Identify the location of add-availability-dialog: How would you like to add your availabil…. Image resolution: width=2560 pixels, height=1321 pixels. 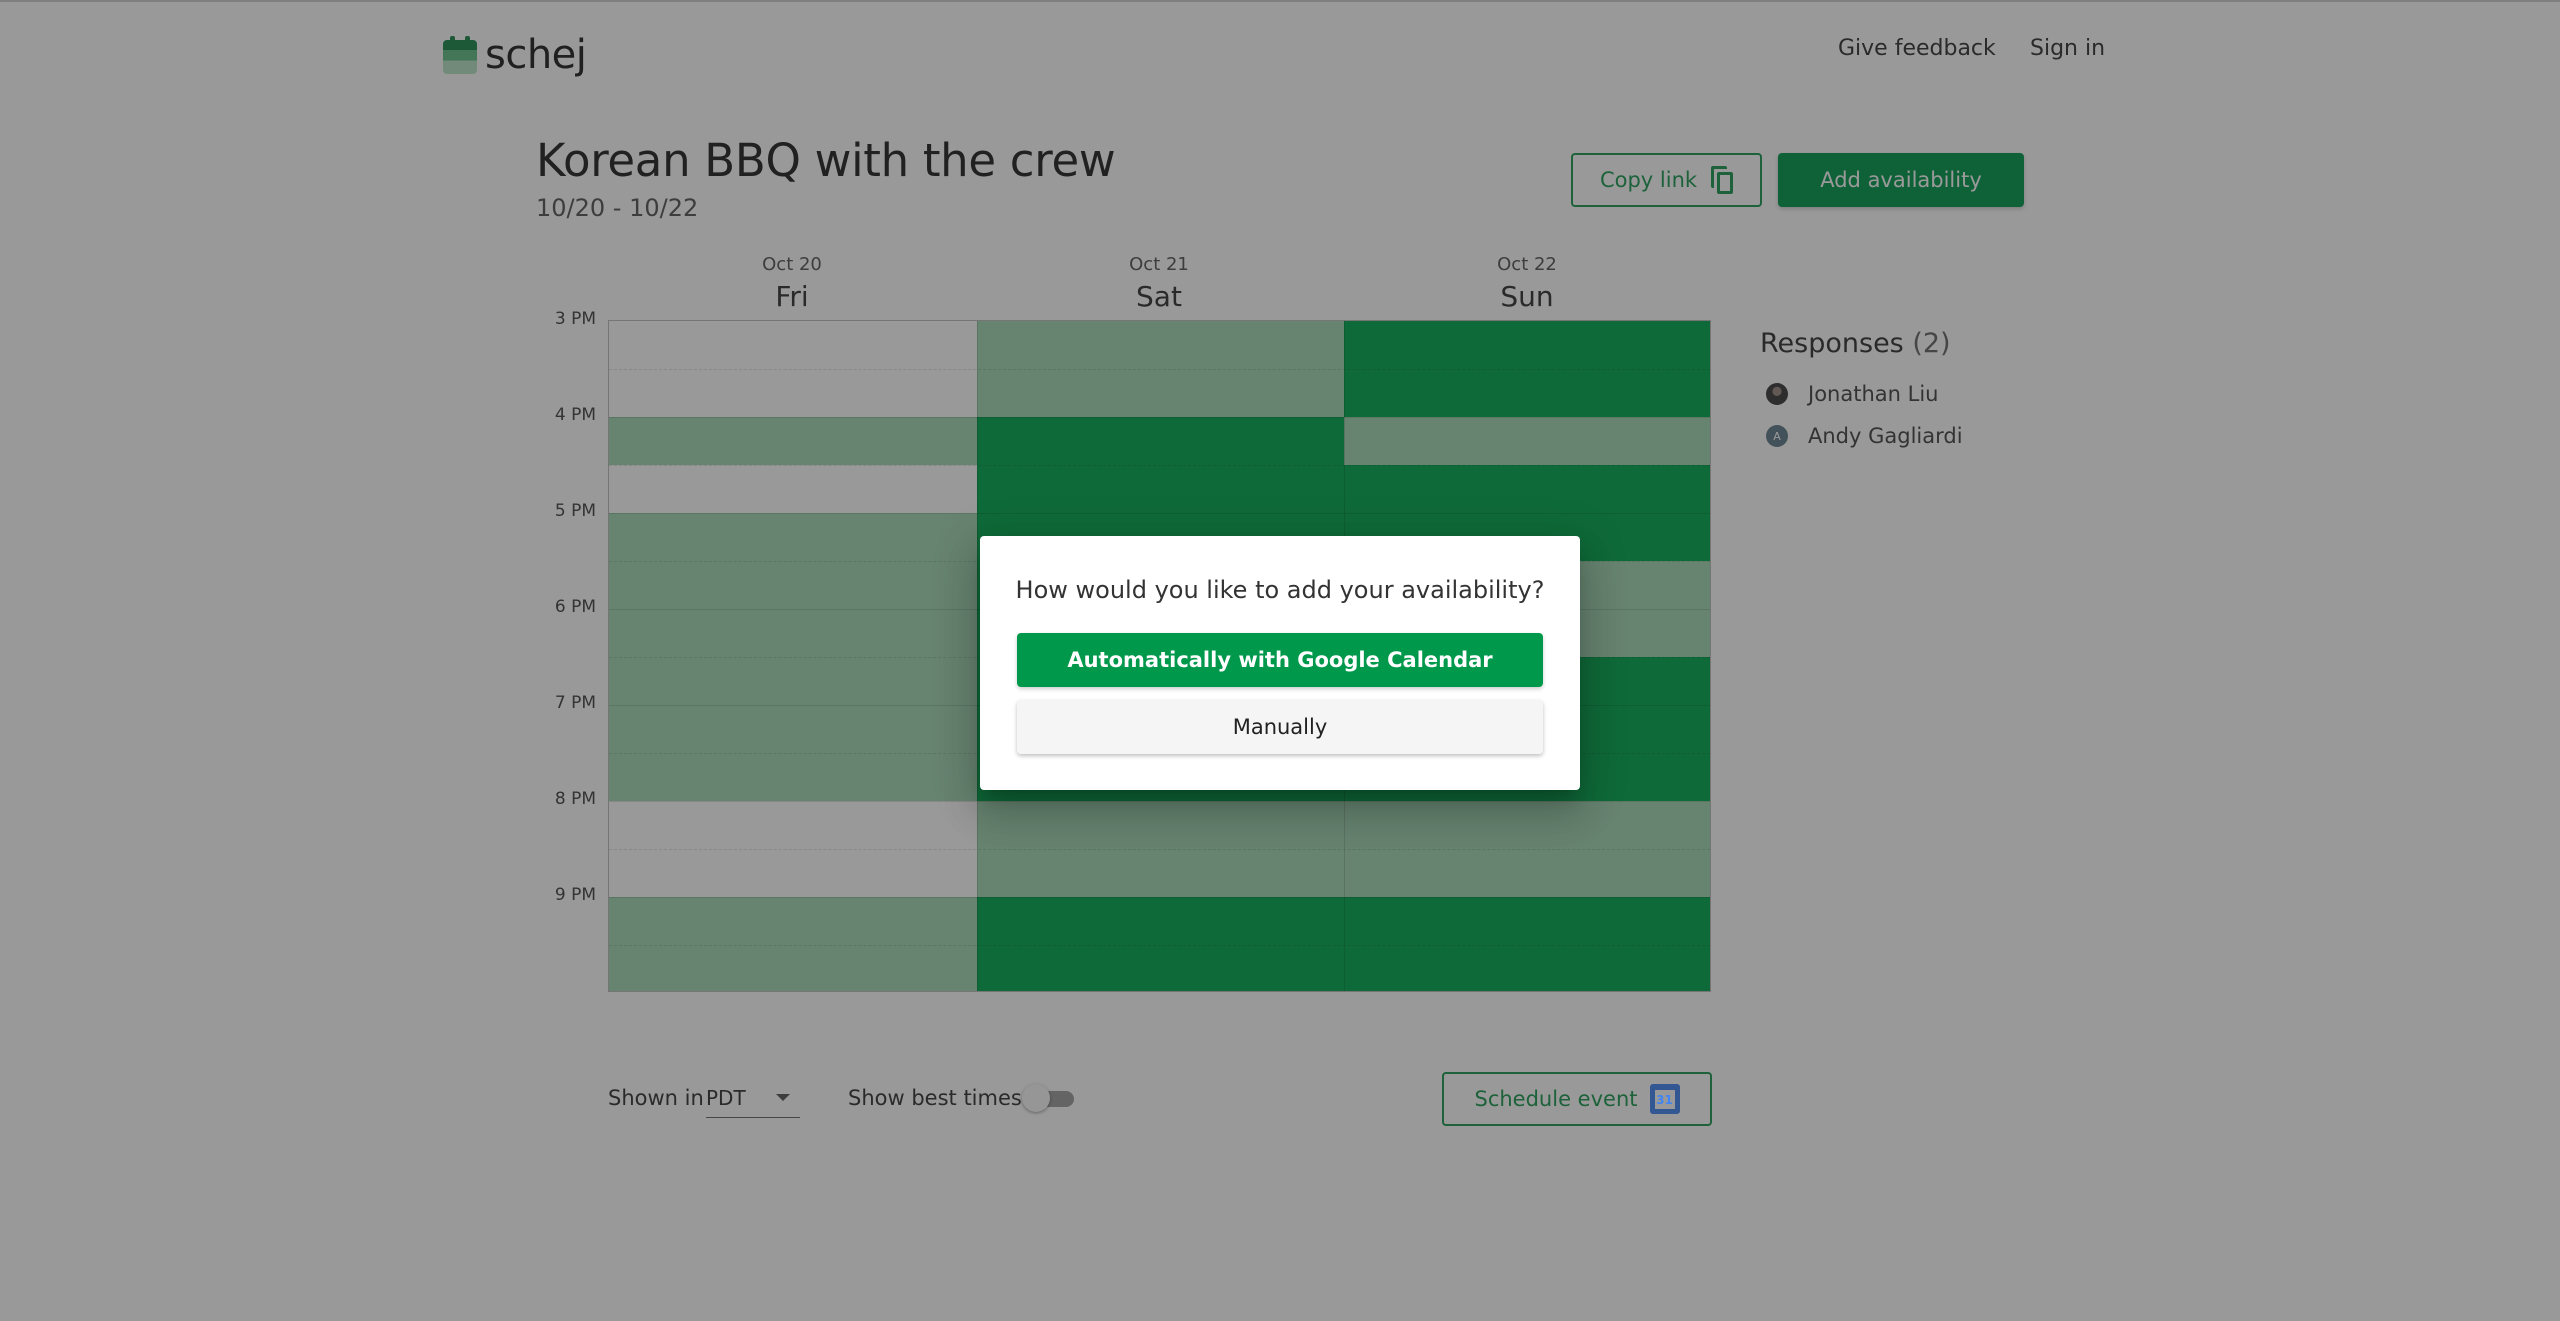
(1280, 663).